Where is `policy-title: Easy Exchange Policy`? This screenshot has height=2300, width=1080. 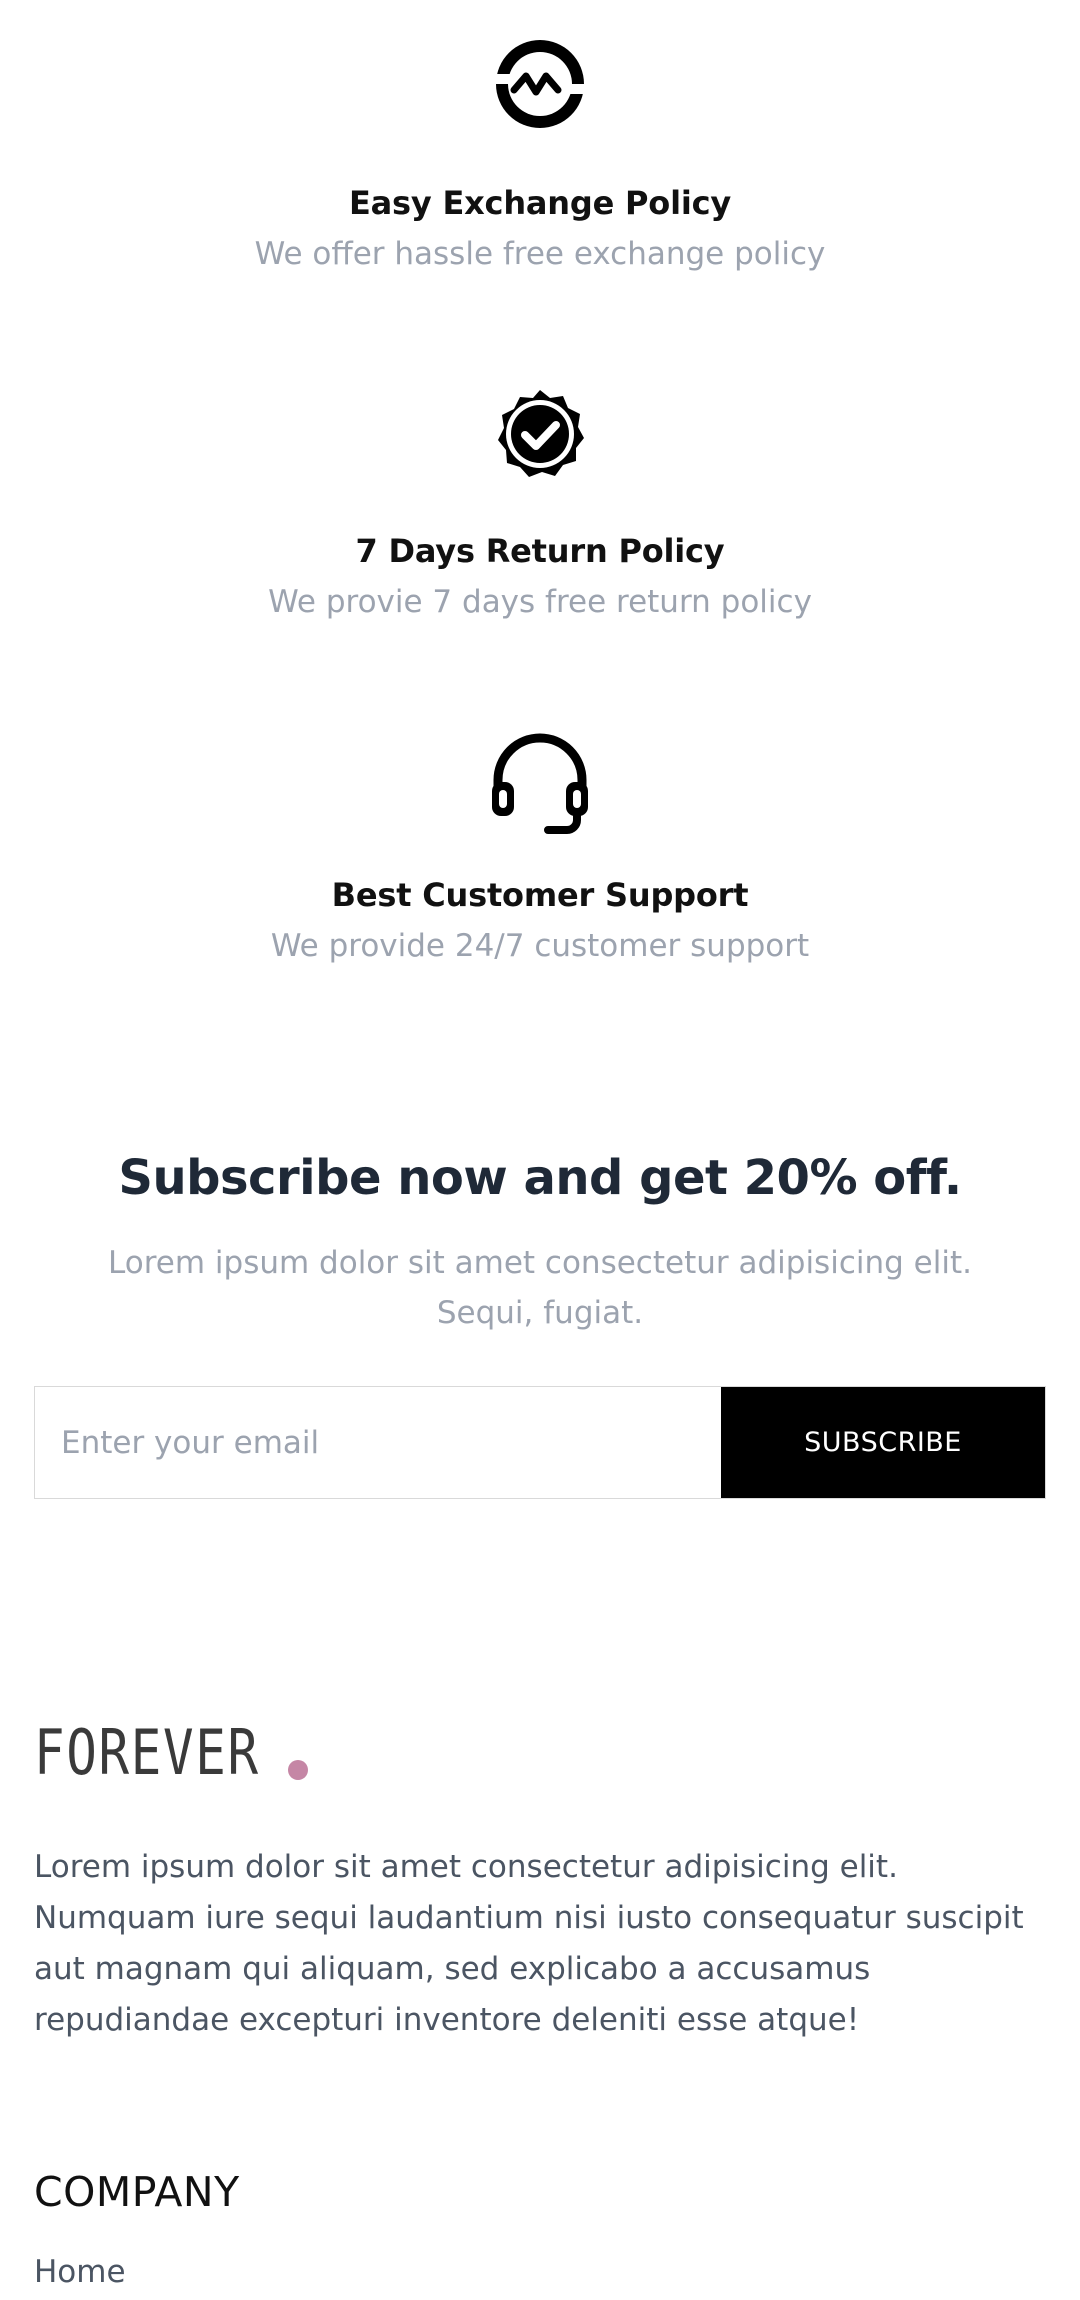 policy-title: Easy Exchange Policy is located at coordinates (540, 203).